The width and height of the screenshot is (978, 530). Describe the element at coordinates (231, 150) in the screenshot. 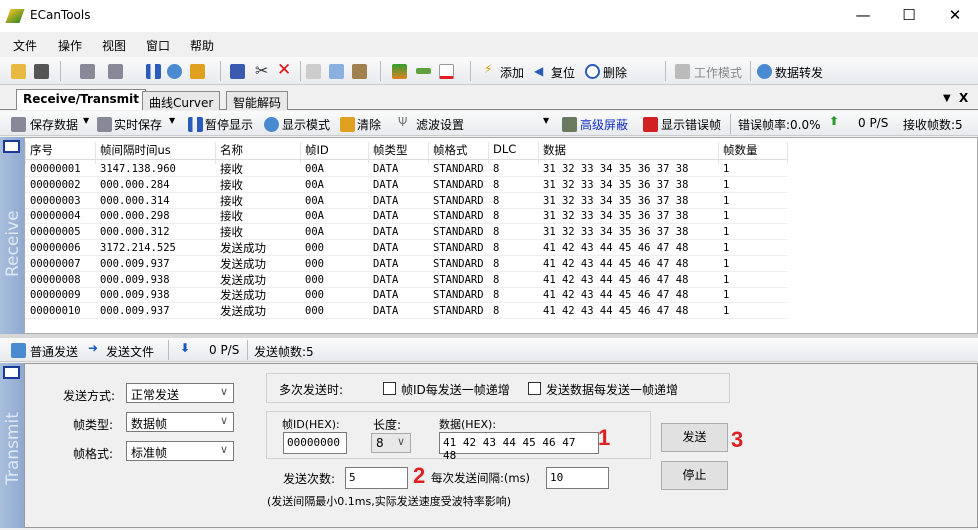

I see `column-header: 名称` at that location.